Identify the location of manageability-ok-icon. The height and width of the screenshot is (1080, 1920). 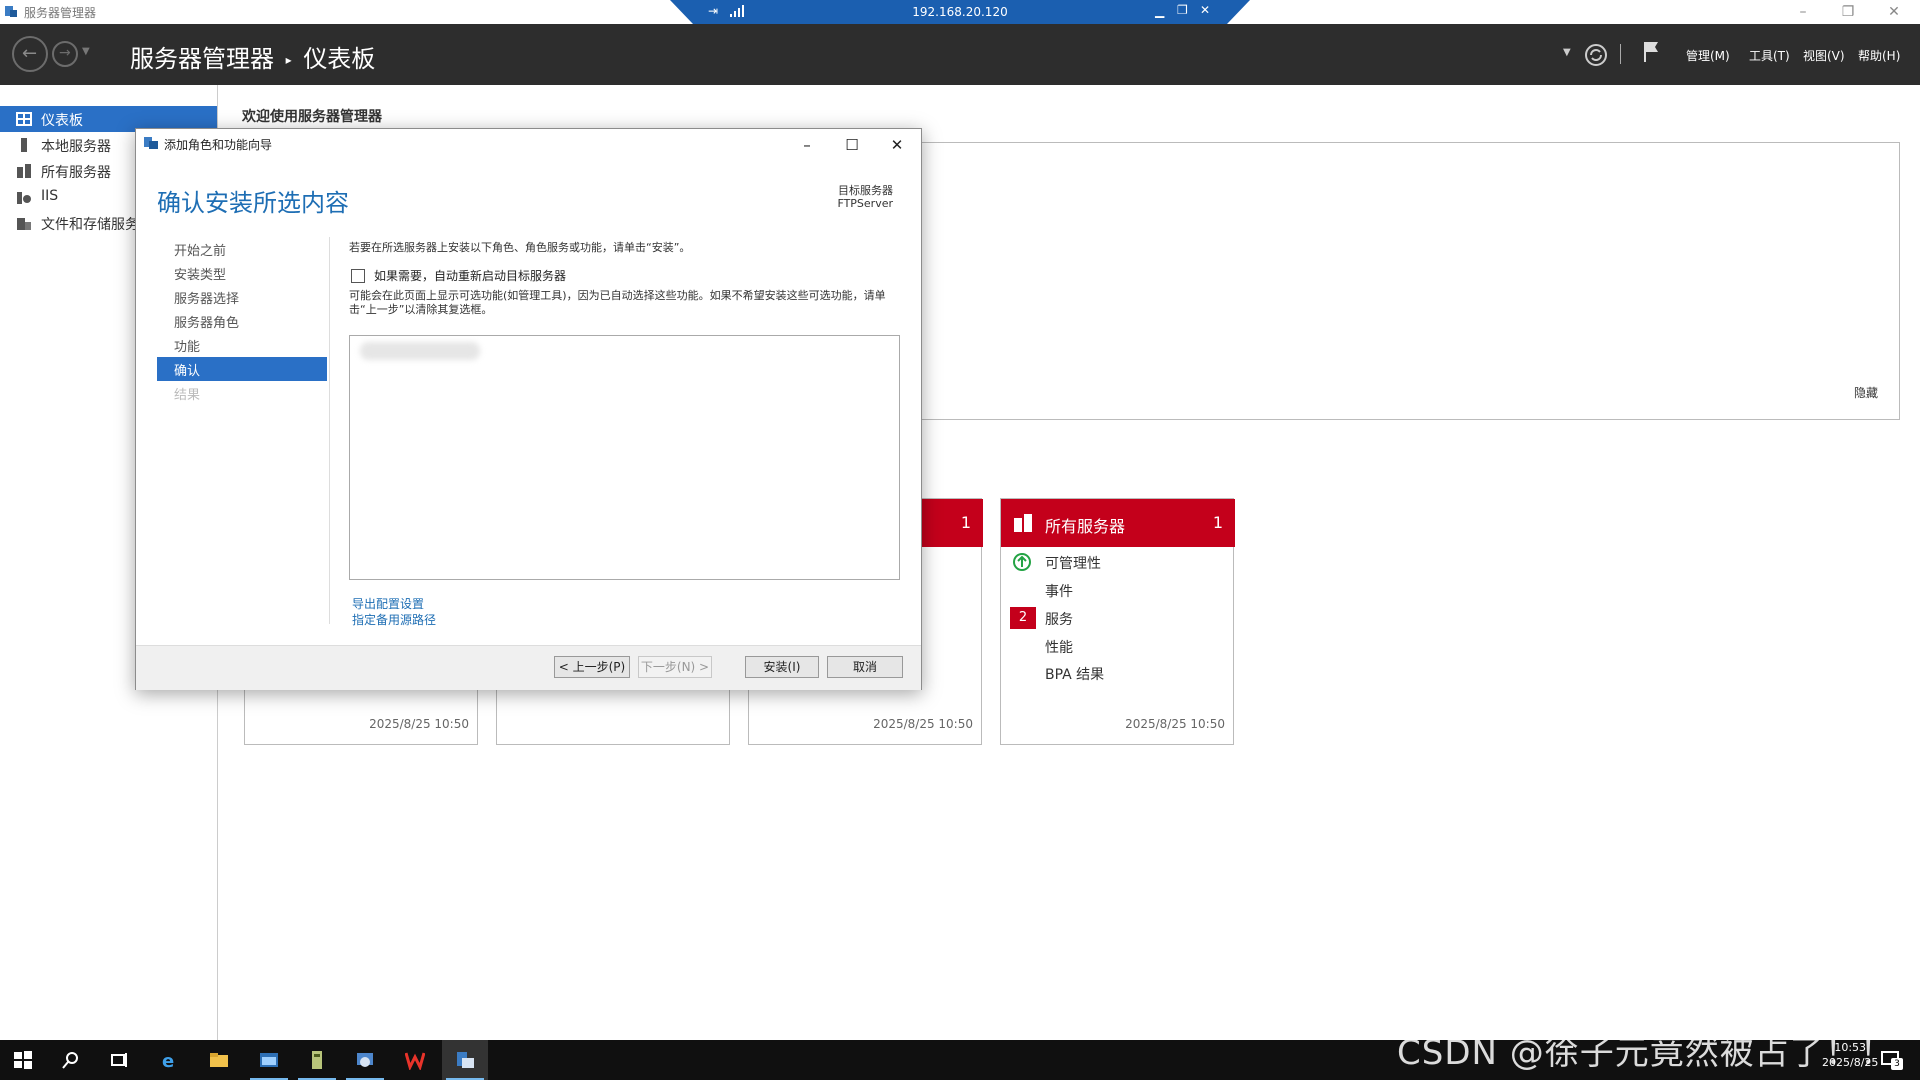
(1022, 562).